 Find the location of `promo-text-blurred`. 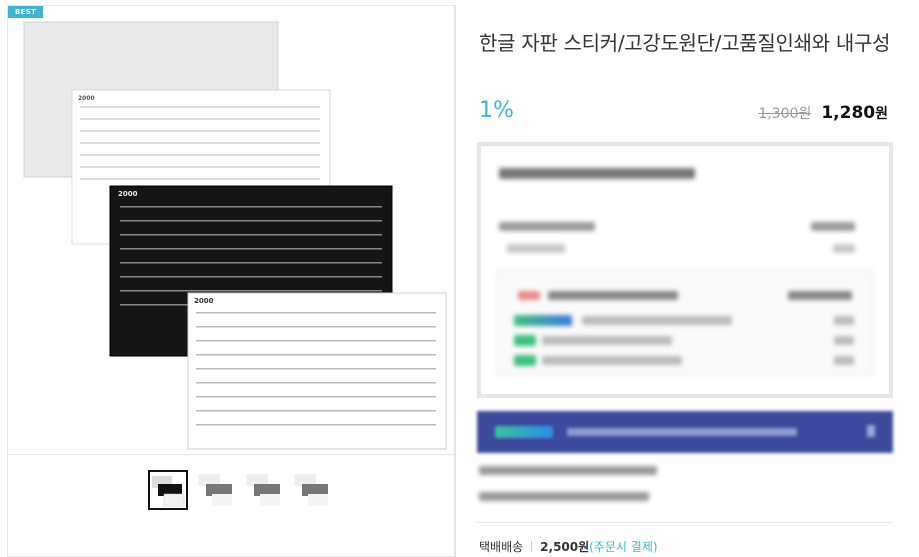

promo-text-blurred is located at coordinates (682, 432).